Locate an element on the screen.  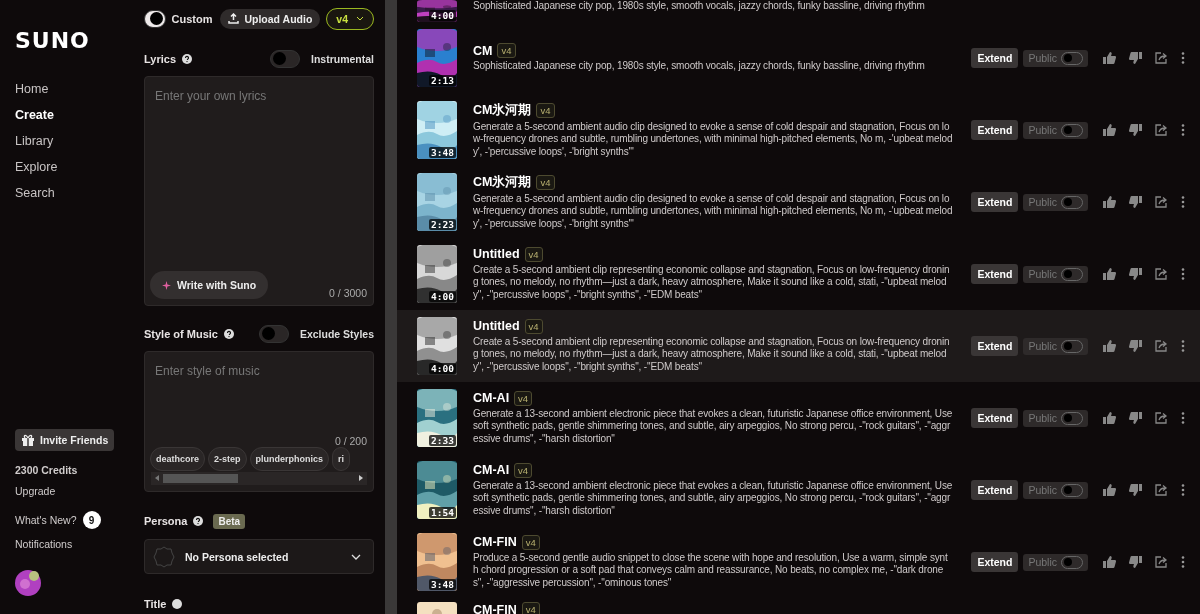
character-counter: 0 / 200 is located at coordinates (350, 440).